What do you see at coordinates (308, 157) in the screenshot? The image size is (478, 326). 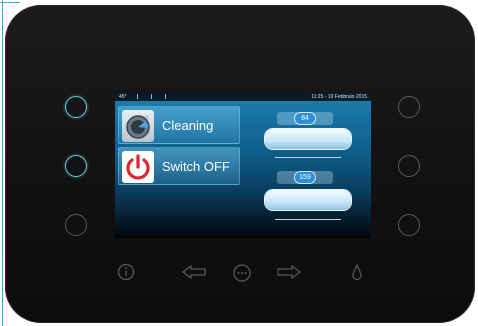 I see `top-heater-line` at bounding box center [308, 157].